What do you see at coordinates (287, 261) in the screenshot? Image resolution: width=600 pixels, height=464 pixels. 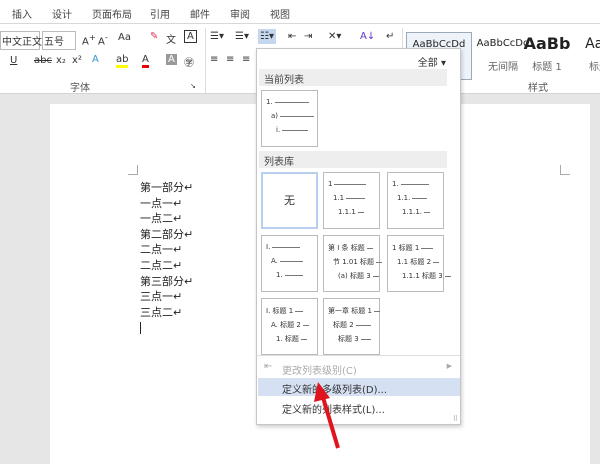 I see `list-level-sample: A.` at bounding box center [287, 261].